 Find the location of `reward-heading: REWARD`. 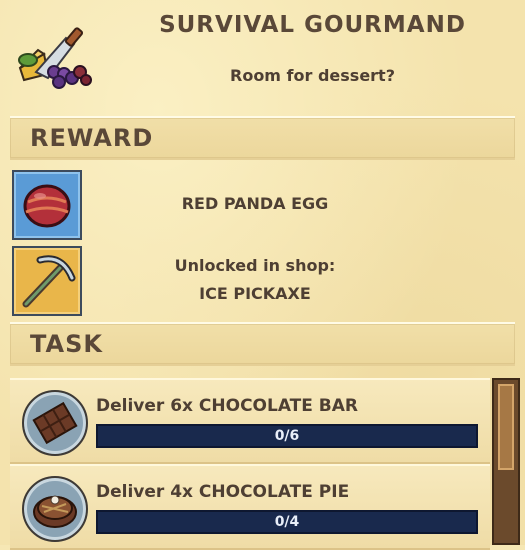

reward-heading: REWARD is located at coordinates (92, 138).